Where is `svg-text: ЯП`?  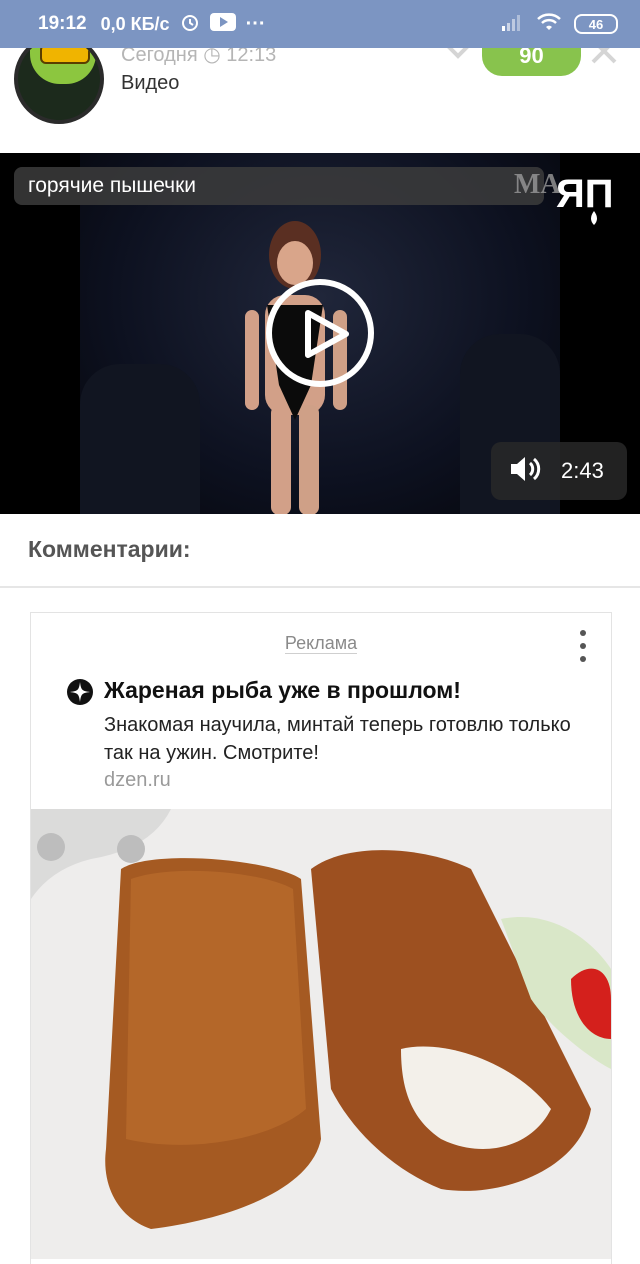 svg-text: ЯП is located at coordinates (585, 194).